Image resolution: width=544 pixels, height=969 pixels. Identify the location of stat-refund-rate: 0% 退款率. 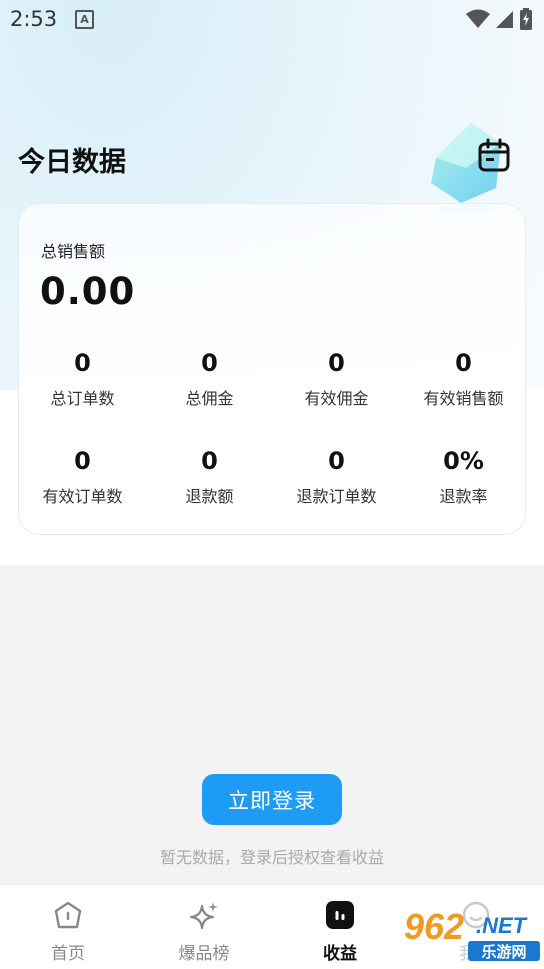
(463, 476).